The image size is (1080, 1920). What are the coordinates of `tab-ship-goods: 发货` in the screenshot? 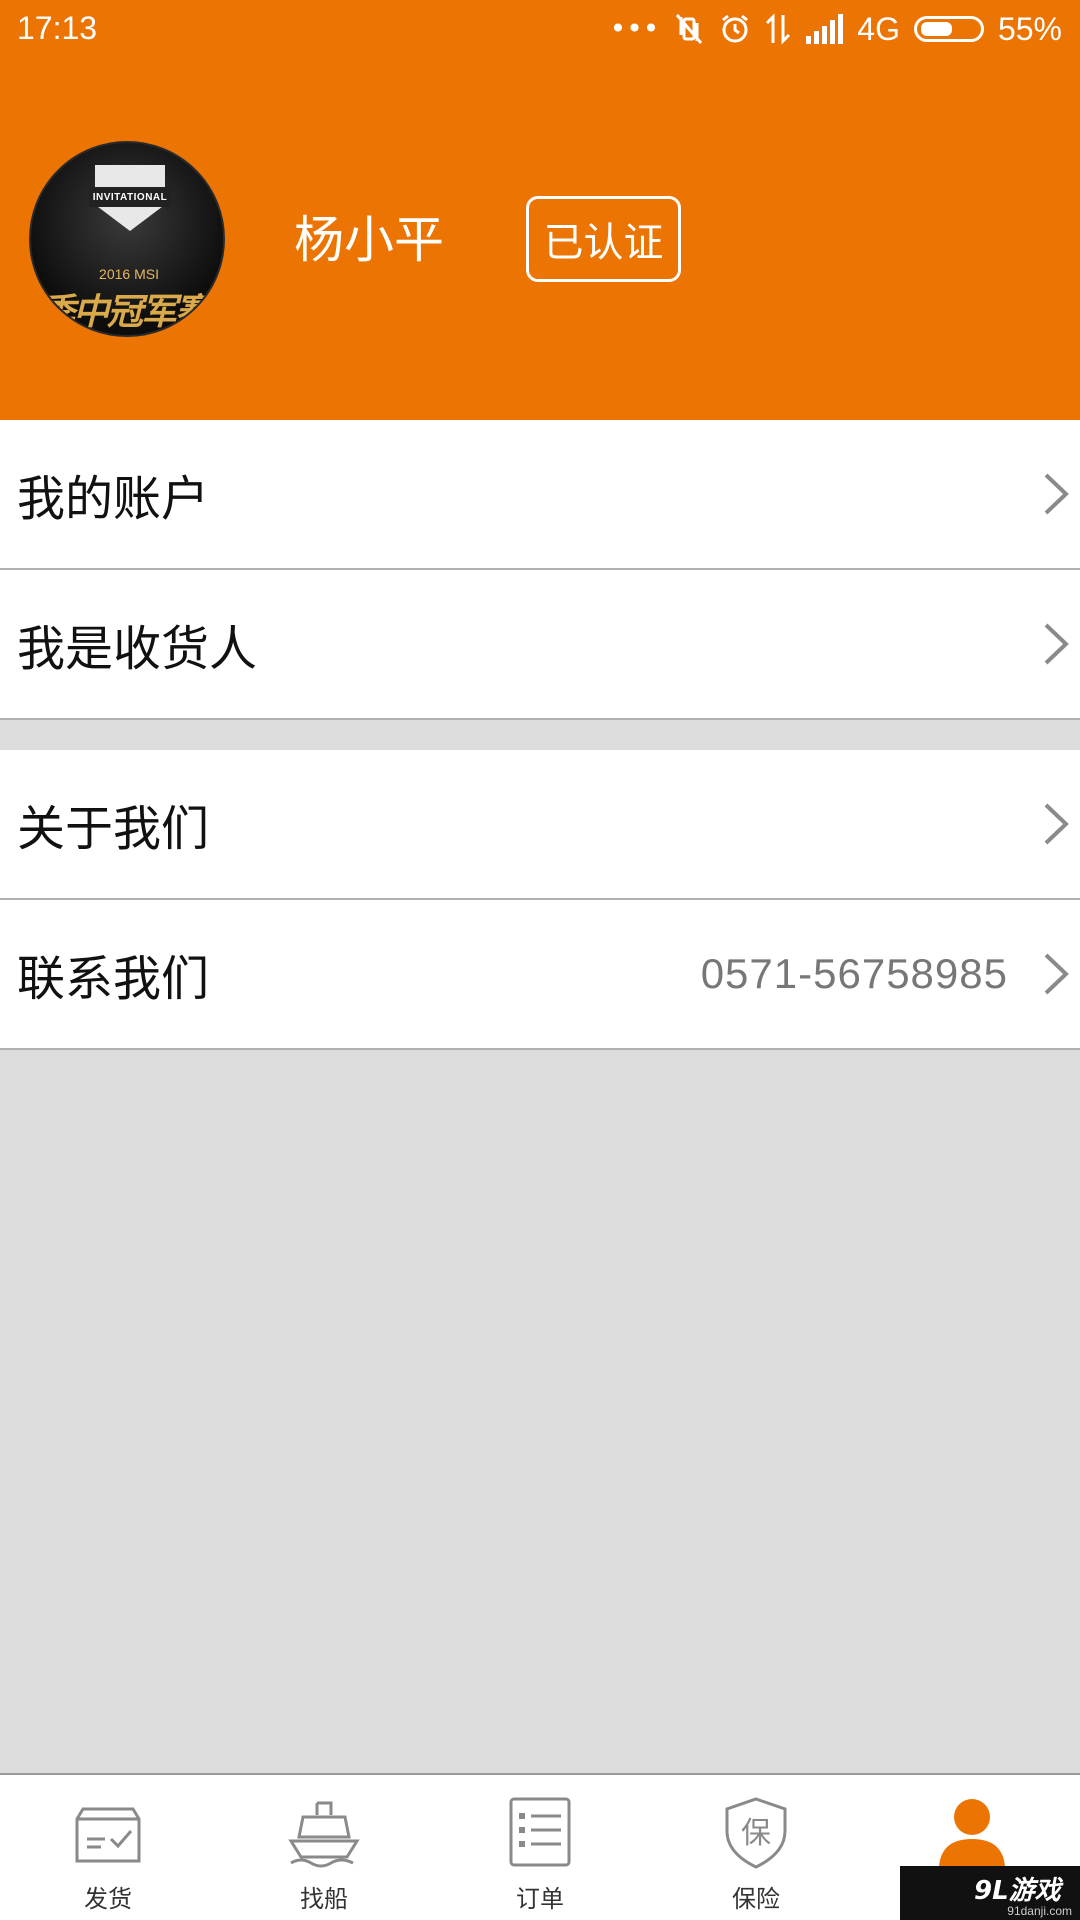 It's located at (108, 1847).